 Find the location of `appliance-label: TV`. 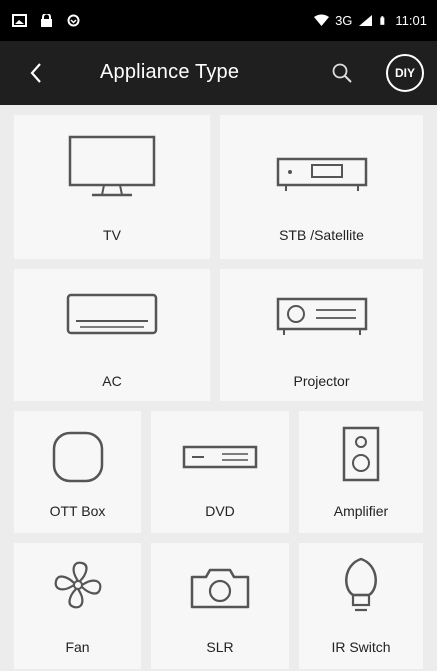

appliance-label: TV is located at coordinates (112, 235).